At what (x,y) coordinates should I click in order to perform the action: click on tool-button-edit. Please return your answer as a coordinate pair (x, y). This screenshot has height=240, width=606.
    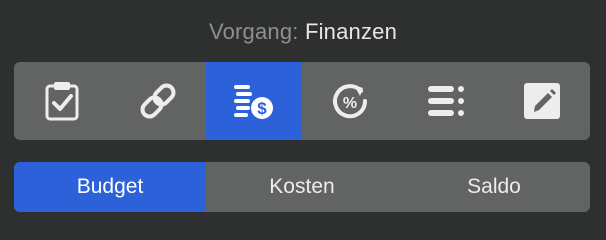
    Looking at the image, I should click on (542, 101).